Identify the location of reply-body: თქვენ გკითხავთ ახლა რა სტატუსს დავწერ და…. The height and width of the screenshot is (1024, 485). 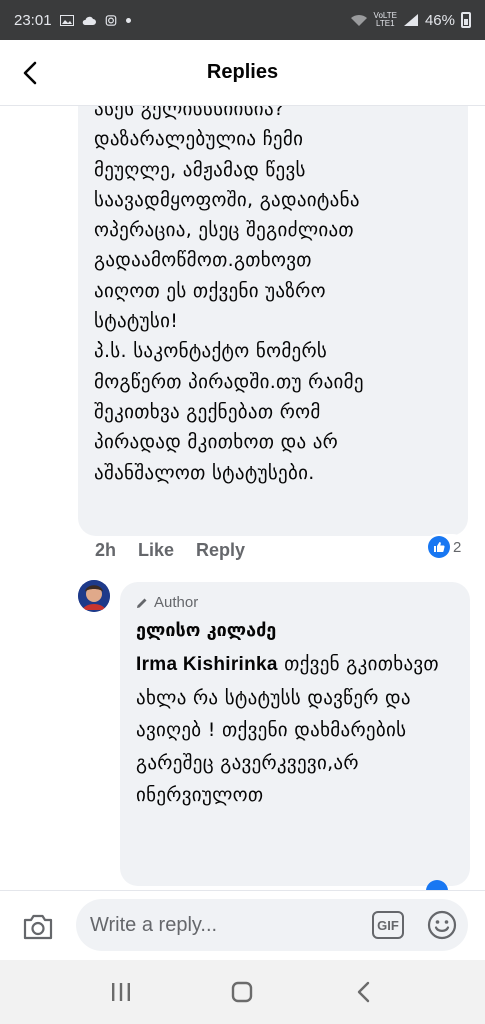
(287, 729).